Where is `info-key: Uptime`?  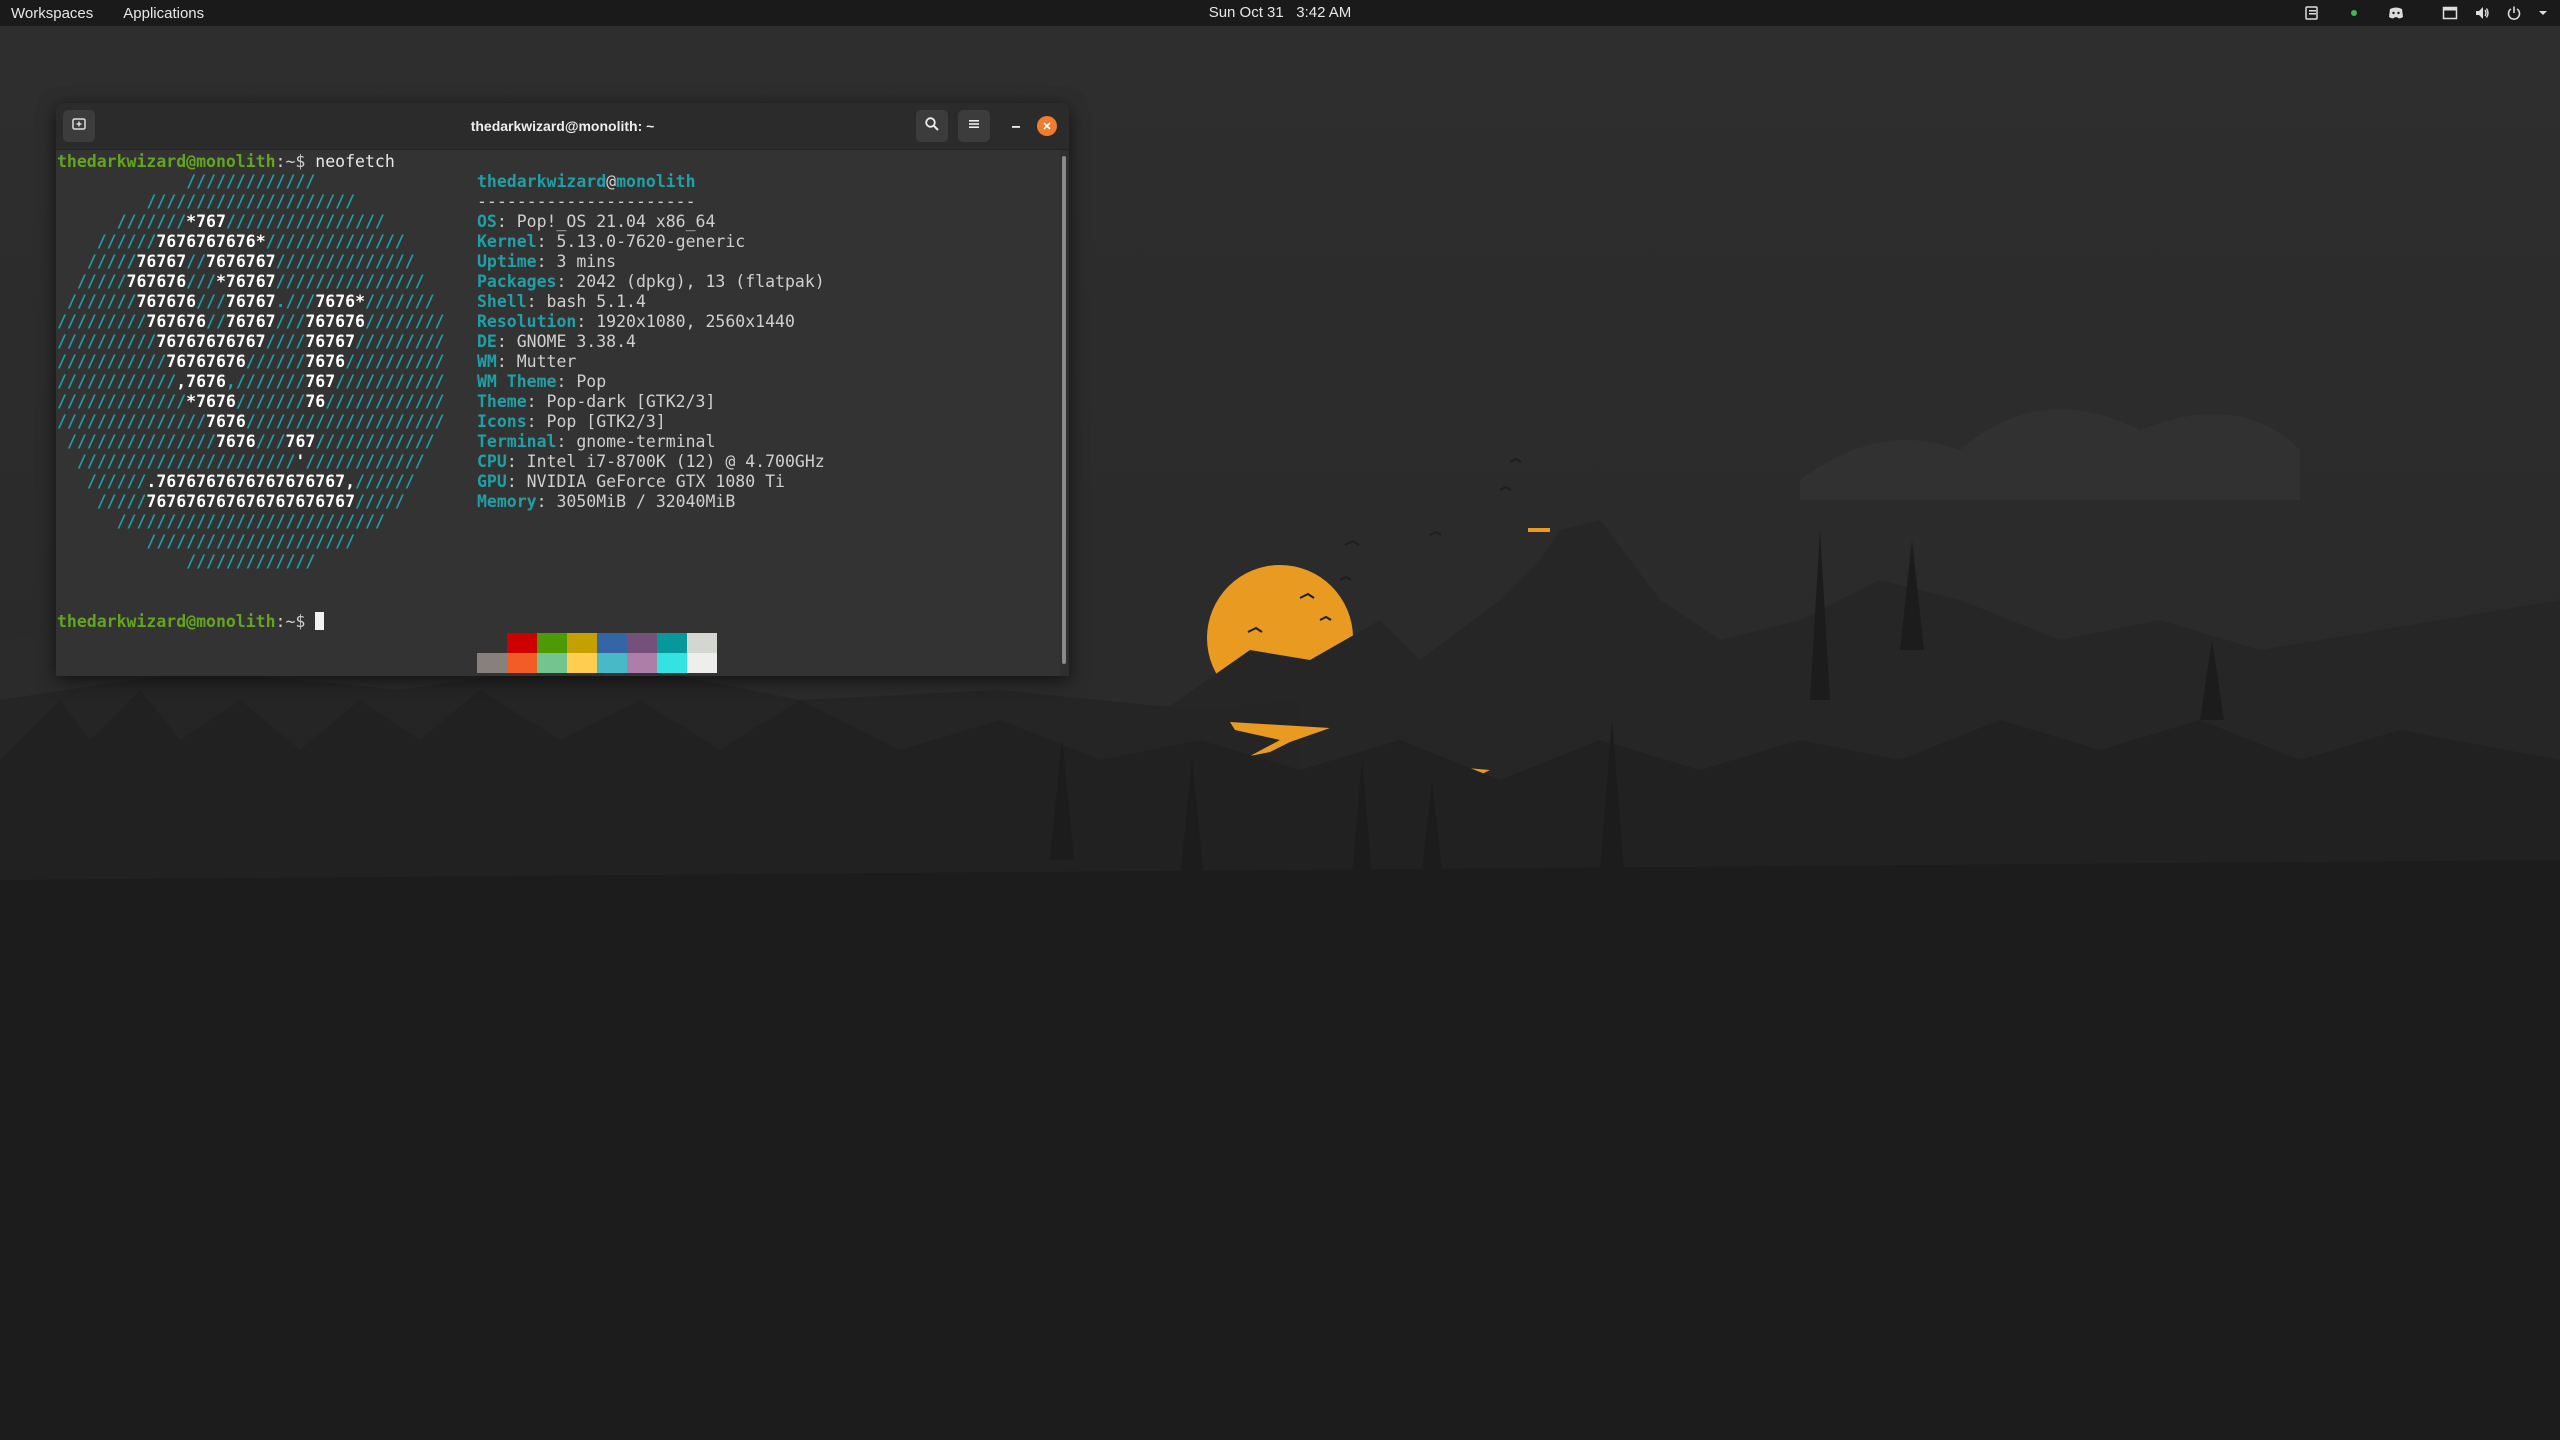 info-key: Uptime is located at coordinates (507, 261).